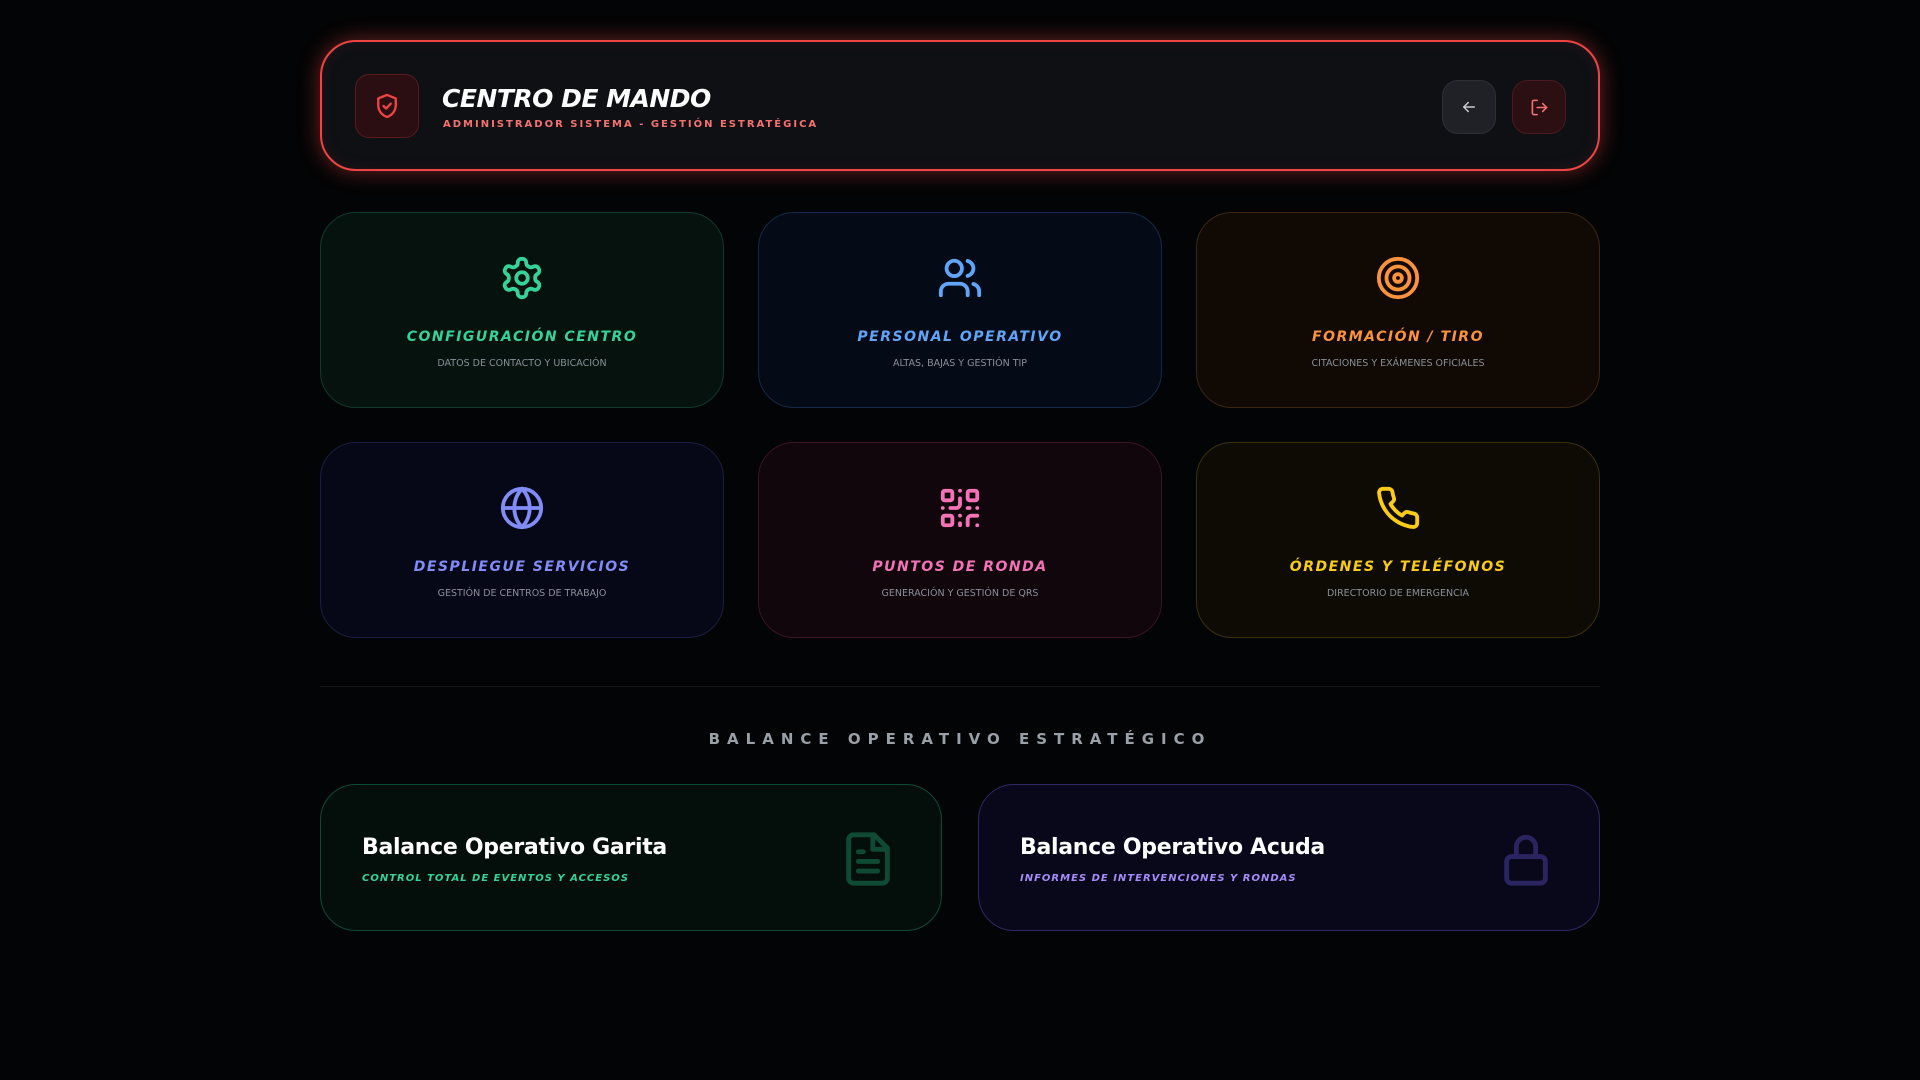 This screenshot has width=1920, height=1080. I want to click on gear-icon, so click(522, 278).